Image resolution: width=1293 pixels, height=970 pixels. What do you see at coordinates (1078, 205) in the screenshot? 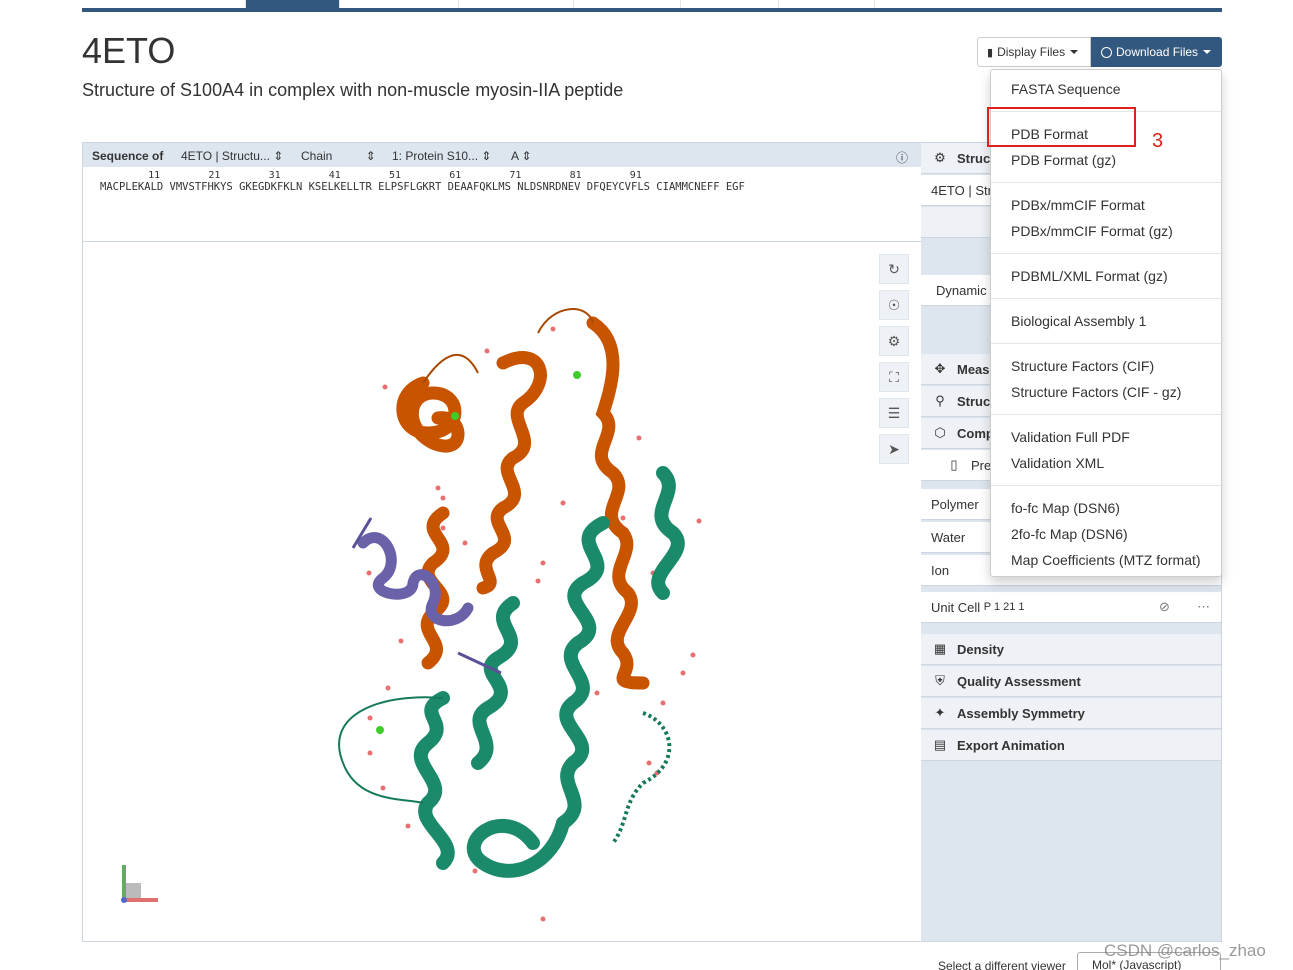
I see `menu-item-mmcif: PDBx/mmCIF Format` at bounding box center [1078, 205].